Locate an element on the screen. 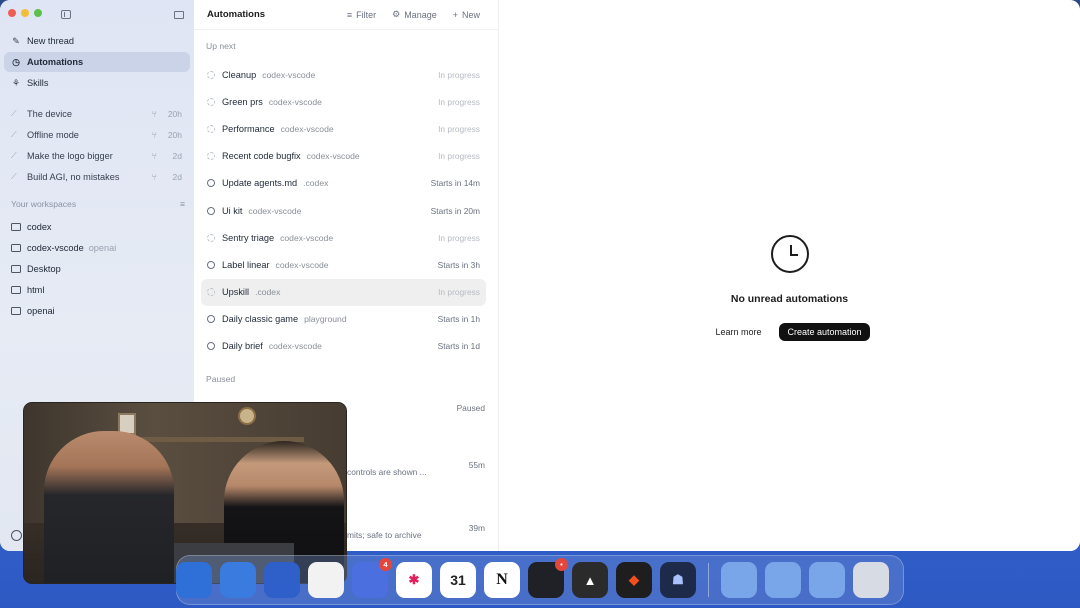 This screenshot has width=1080, height=608. list-header: Automations ≡ Filter ⚙ Manage + New is located at coordinates (346, 15).